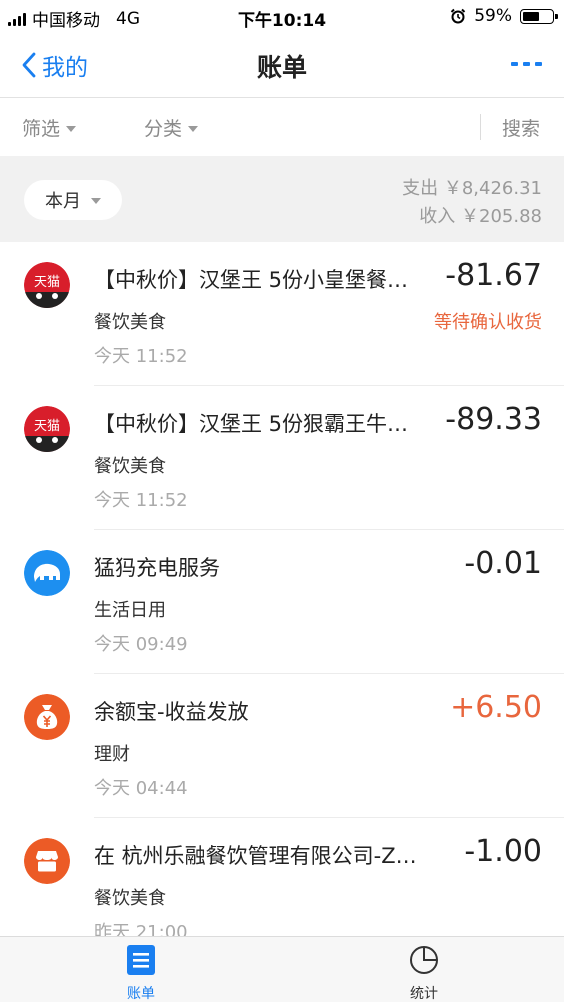 The width and height of the screenshot is (564, 1003). I want to click on category-label: 分类, so click(163, 129).